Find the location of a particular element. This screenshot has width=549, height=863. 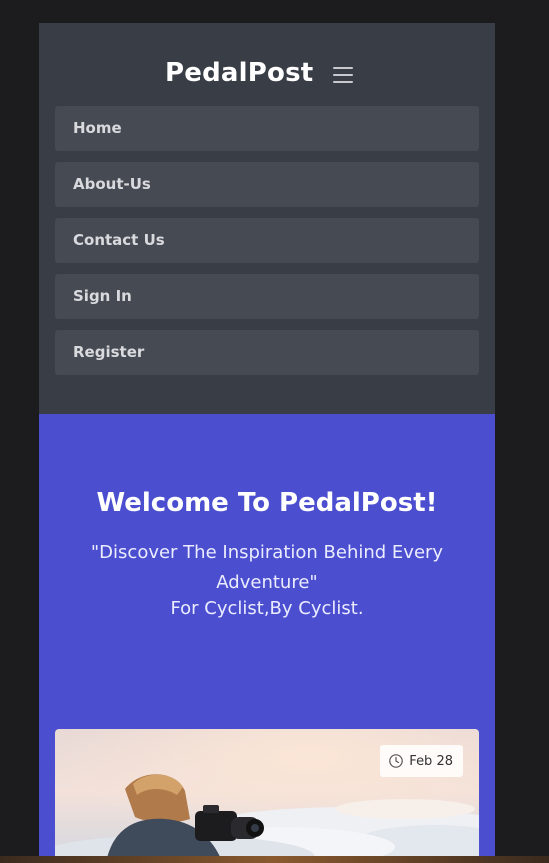

nav-link-contact-us: Contact Us is located at coordinates (267, 240).